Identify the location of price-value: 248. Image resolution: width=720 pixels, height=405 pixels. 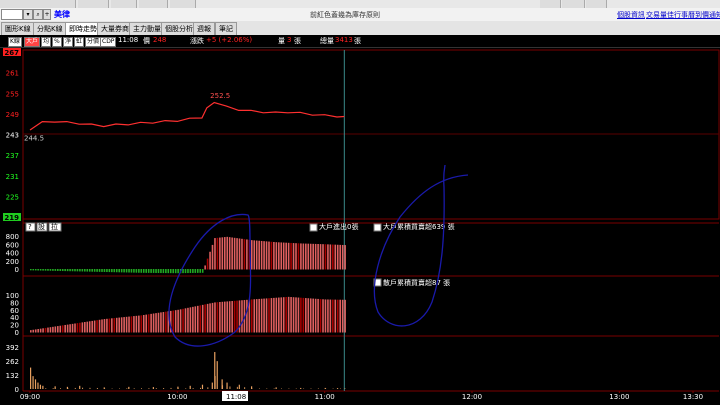
(160, 40).